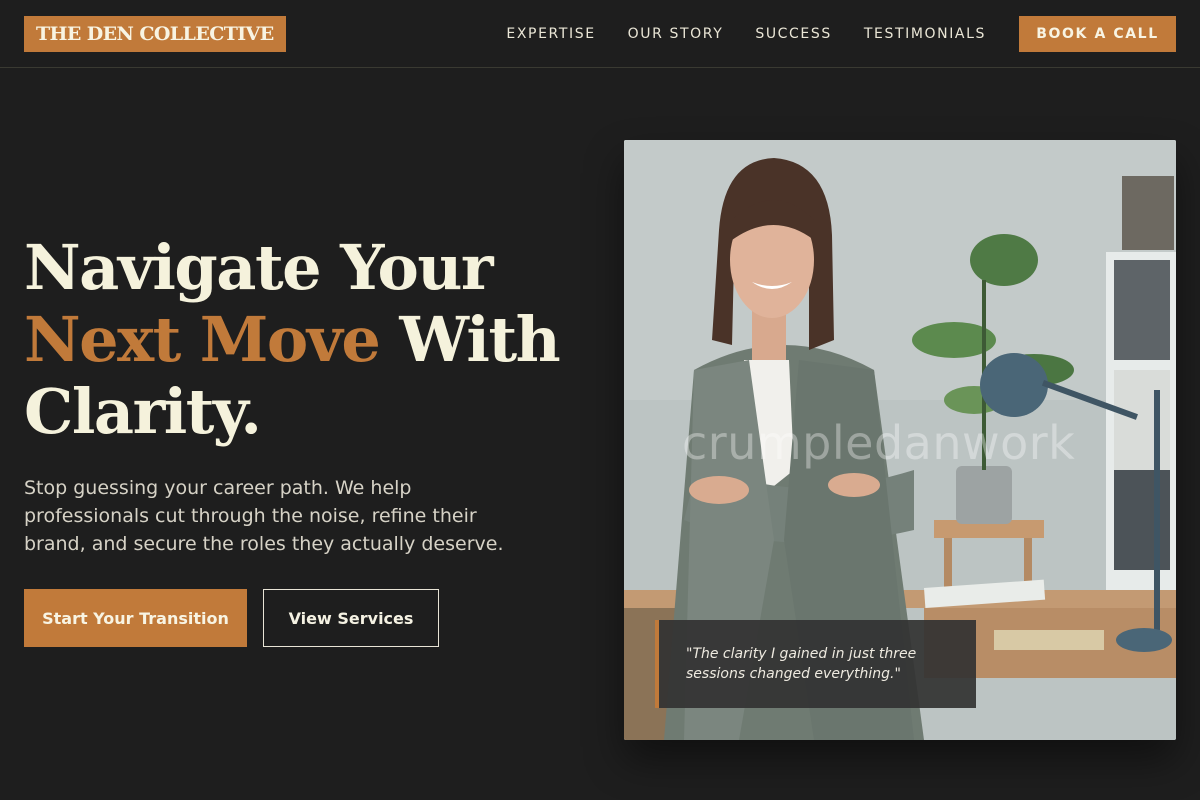  What do you see at coordinates (135, 618) in the screenshot?
I see `start-transition-button: Start Your Transition` at bounding box center [135, 618].